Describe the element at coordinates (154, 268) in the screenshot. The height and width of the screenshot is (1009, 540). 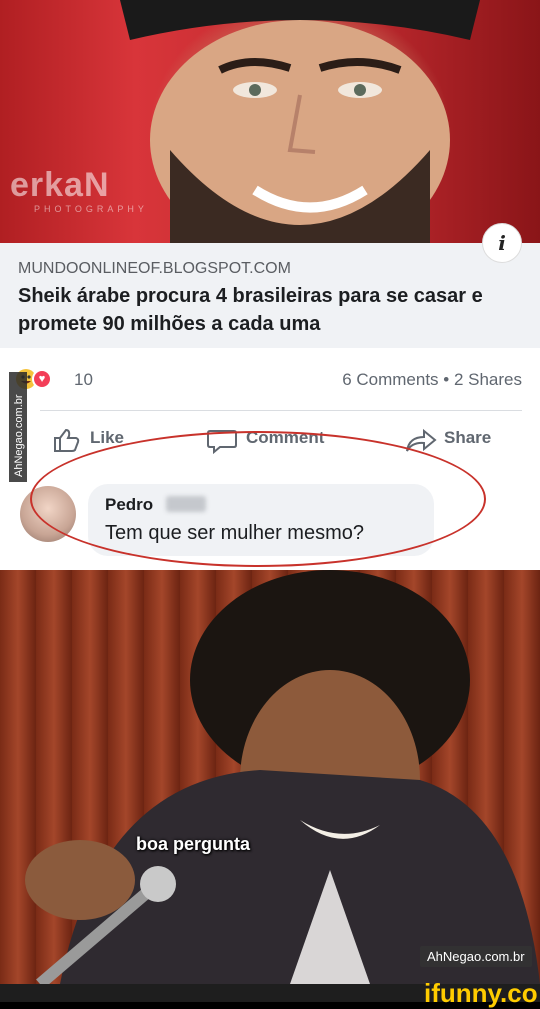
I see `link-domain: MUNDOONLINEOF.BLOGSPOT.COM` at that location.